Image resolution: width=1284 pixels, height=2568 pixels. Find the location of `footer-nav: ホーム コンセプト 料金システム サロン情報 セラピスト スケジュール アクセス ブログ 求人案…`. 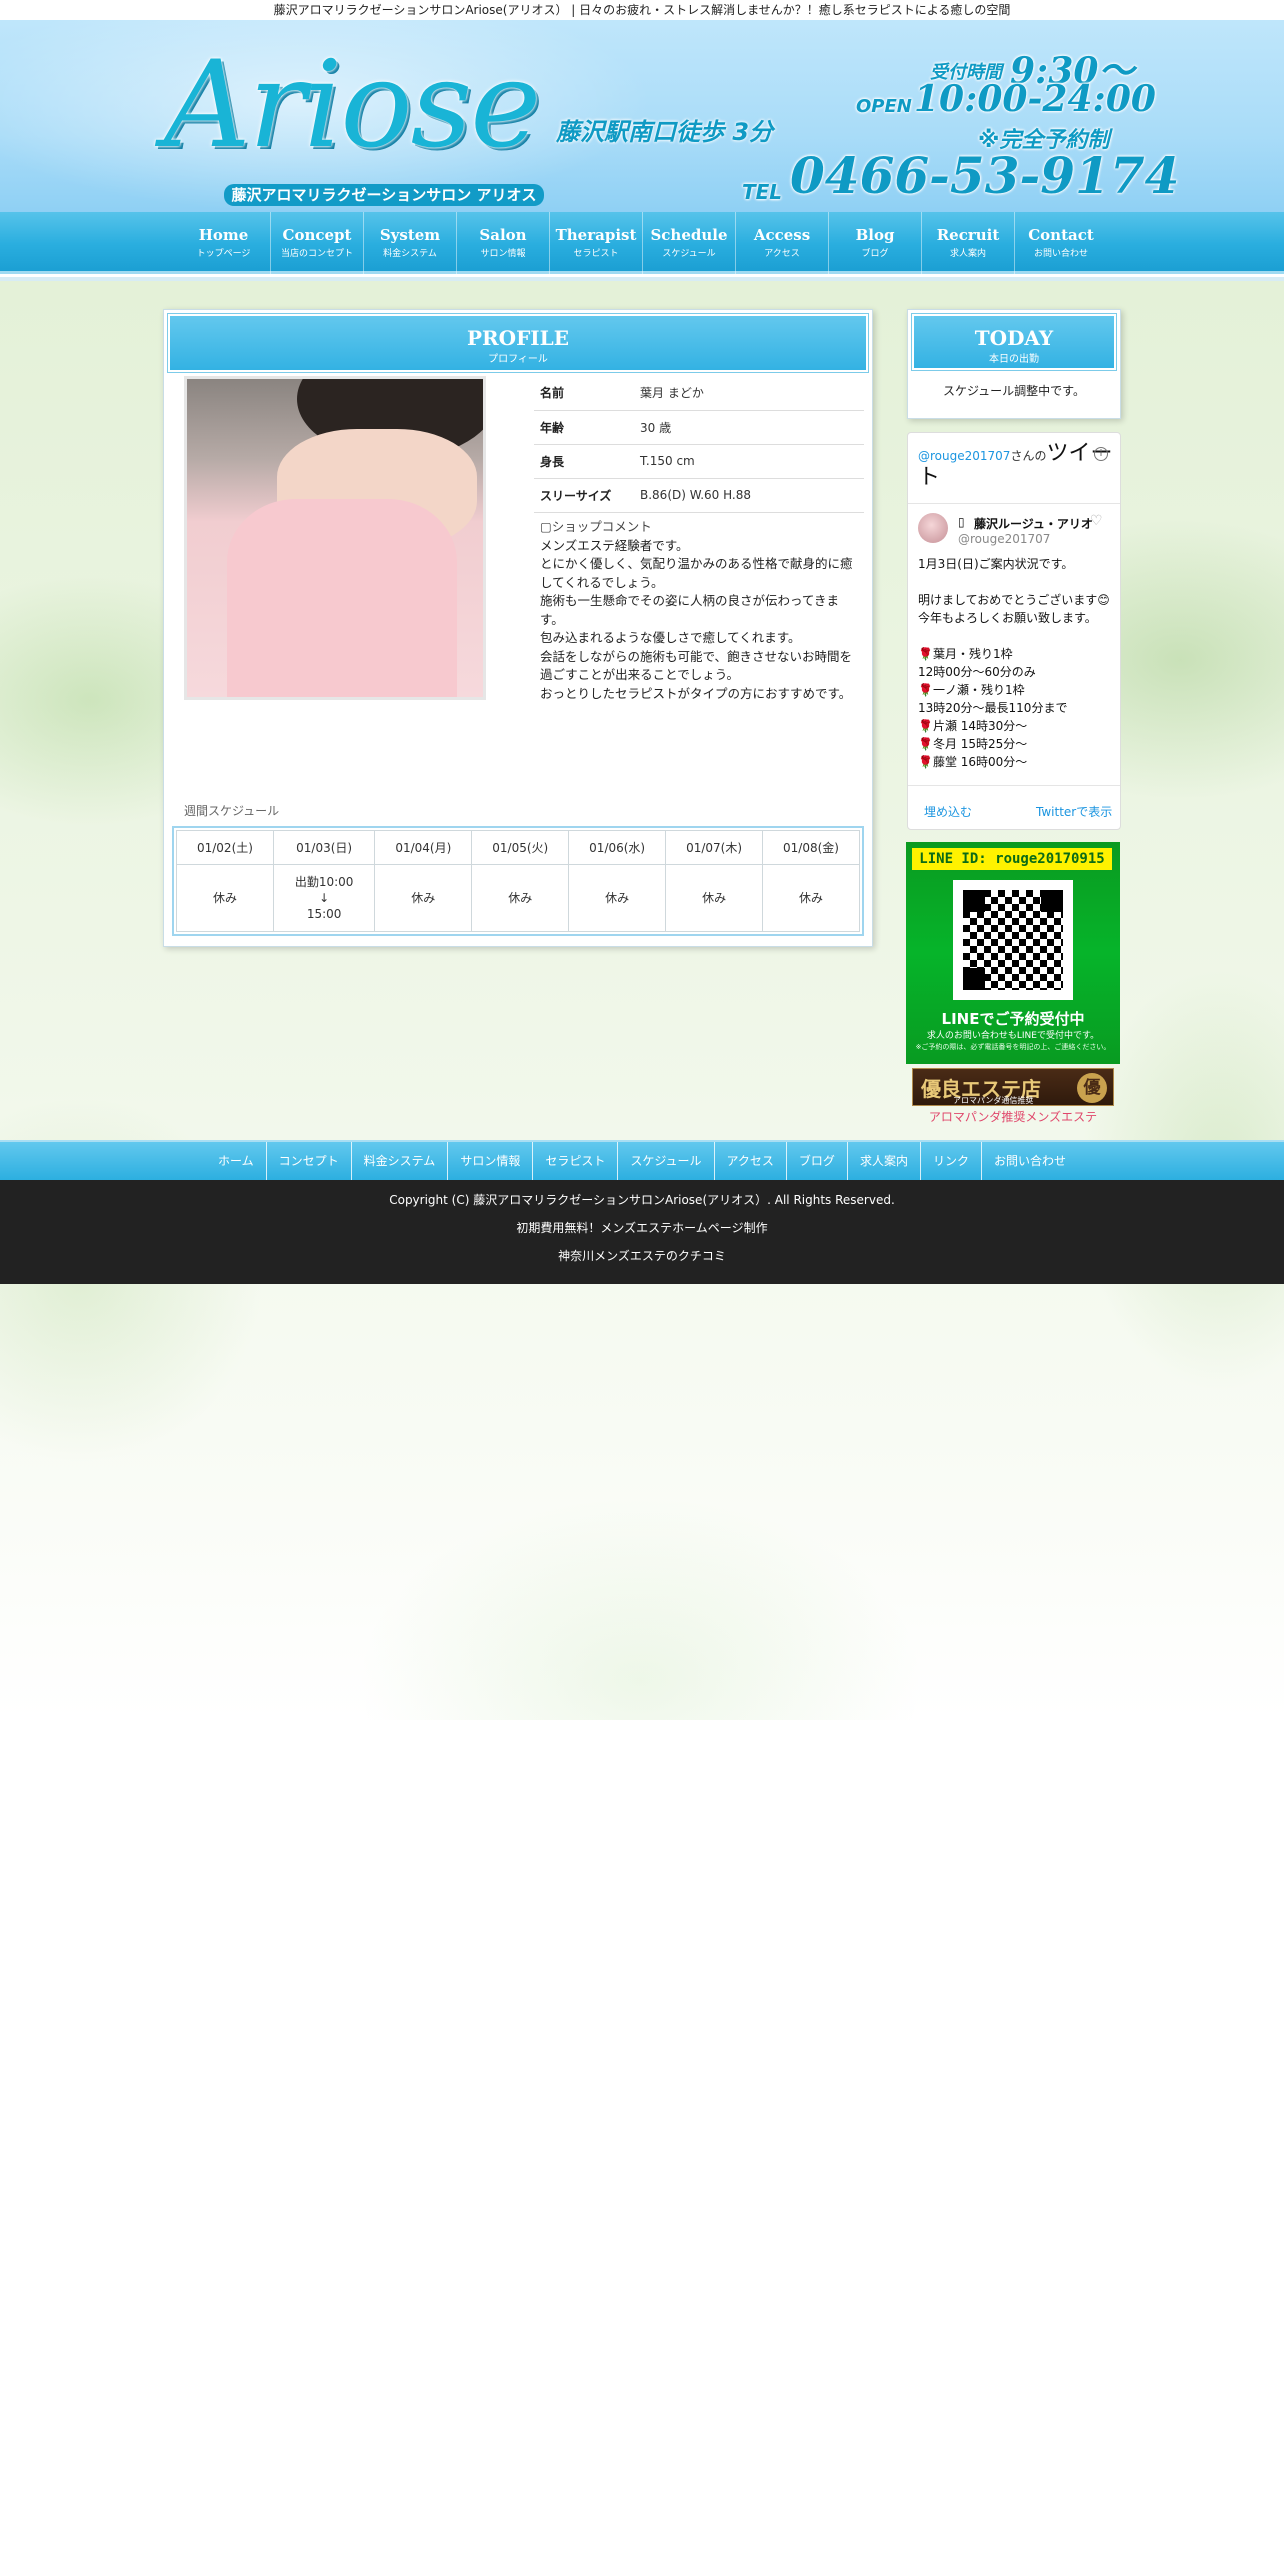

footer-nav: ホーム コンセプト 料金システム サロン情報 セラピスト スケジュール アクセス ブログ 求人案… is located at coordinates (642, 1160).